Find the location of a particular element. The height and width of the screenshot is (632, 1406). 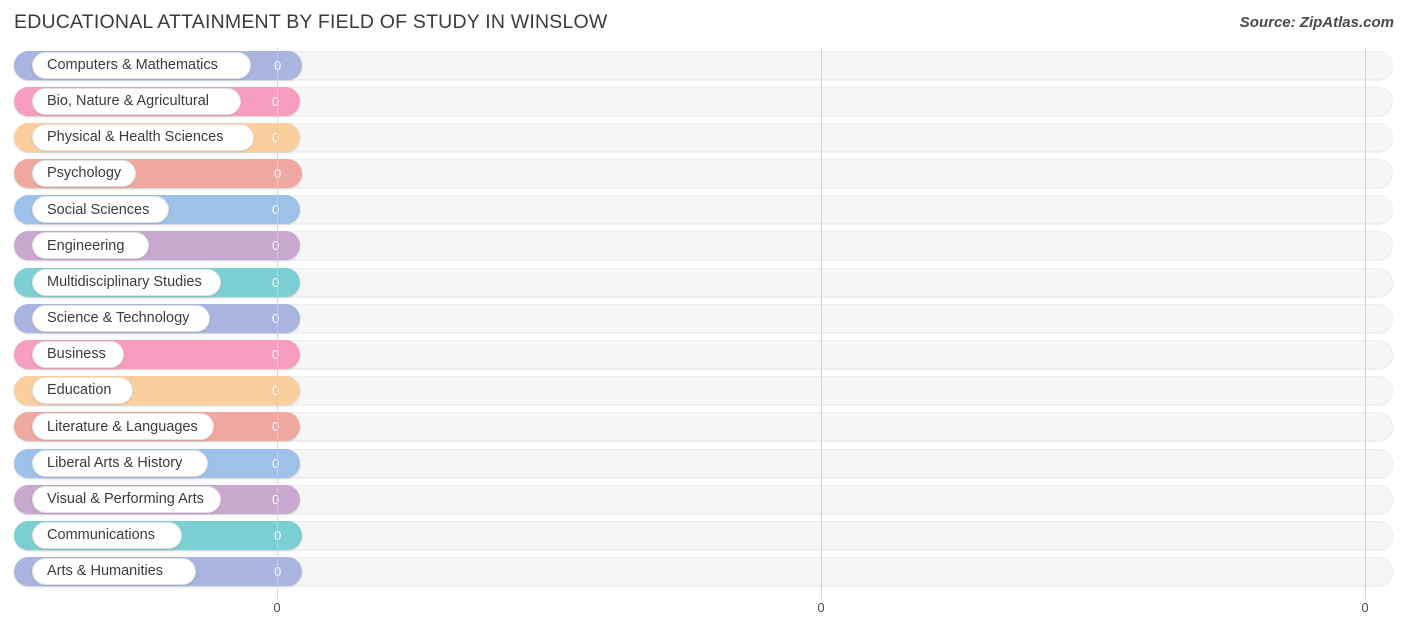

category-label: Education is located at coordinates (79, 390).